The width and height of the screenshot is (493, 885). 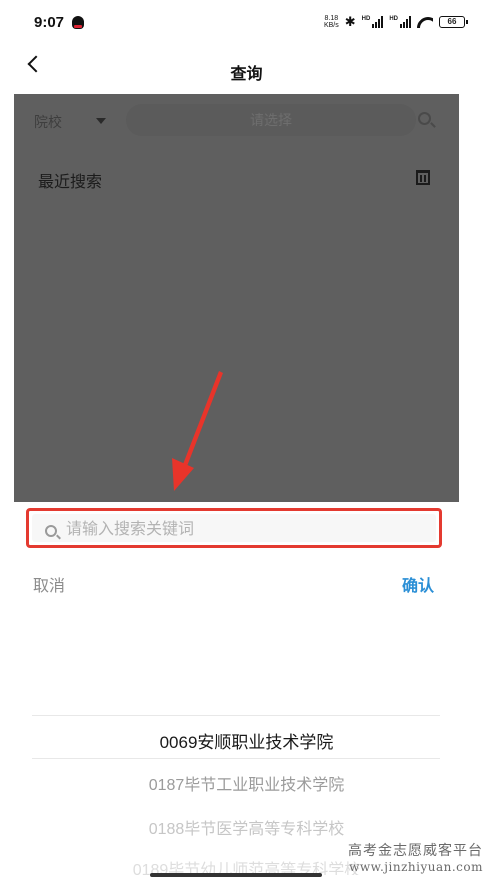 I want to click on confirm-button: 确认, so click(x=418, y=584).